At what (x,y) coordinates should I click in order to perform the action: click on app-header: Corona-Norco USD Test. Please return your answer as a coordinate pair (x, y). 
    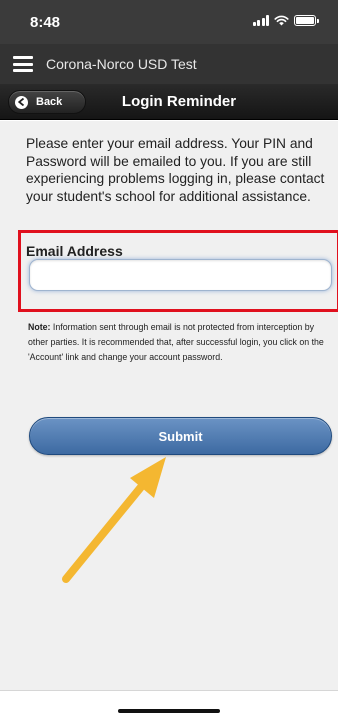
    Looking at the image, I should click on (169, 64).